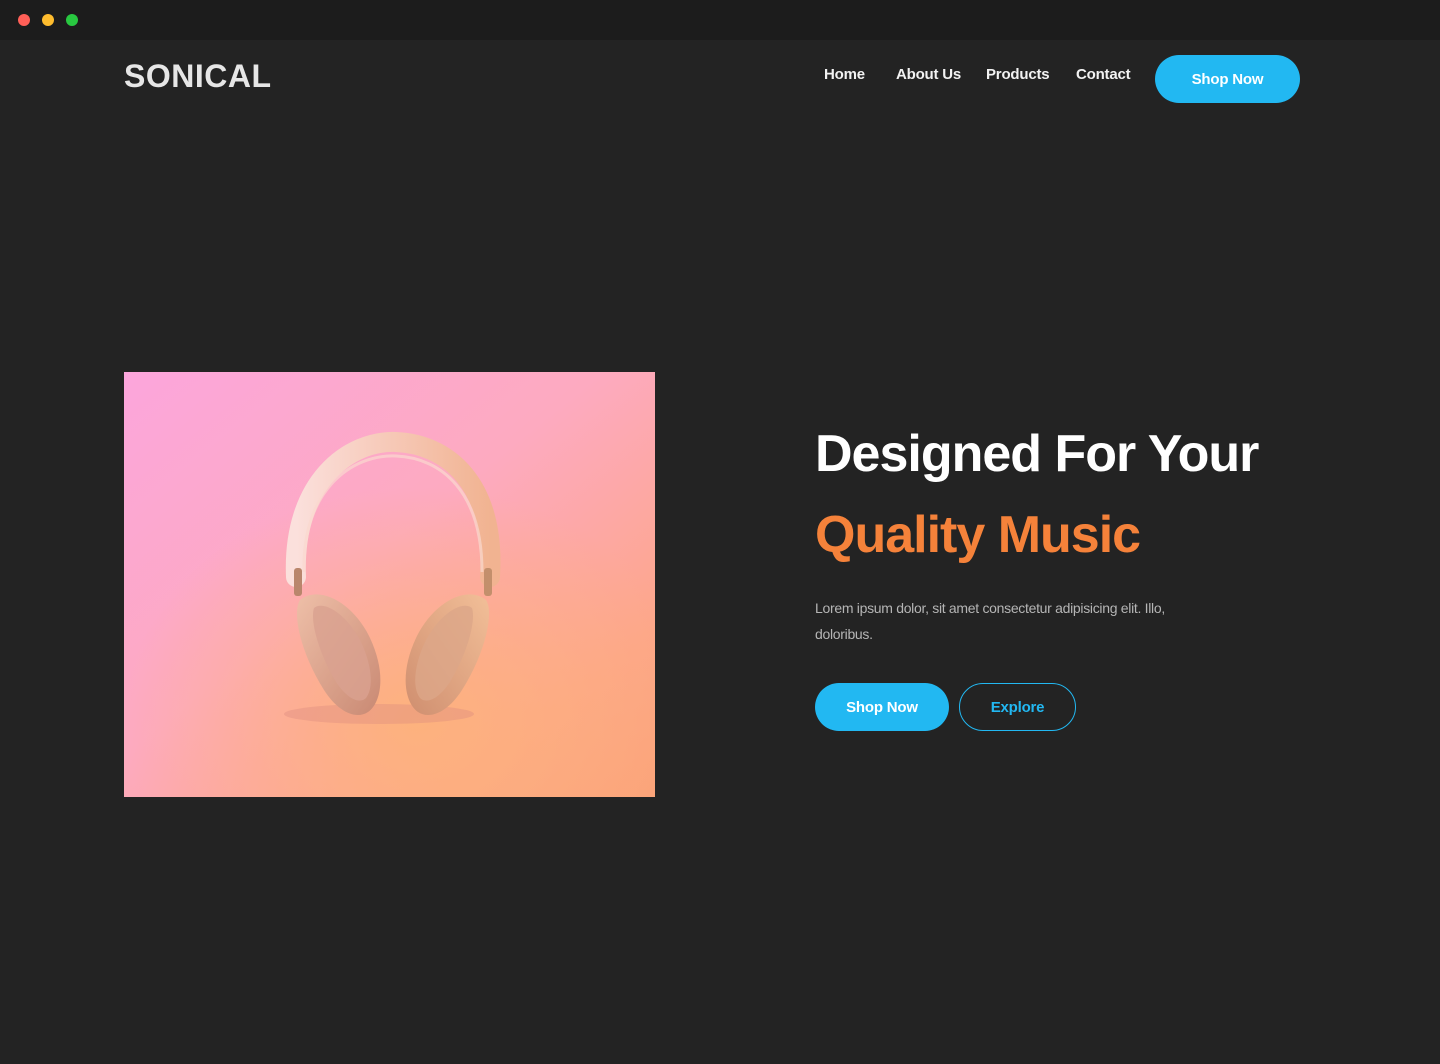  I want to click on close-window-dot, so click(24, 20).